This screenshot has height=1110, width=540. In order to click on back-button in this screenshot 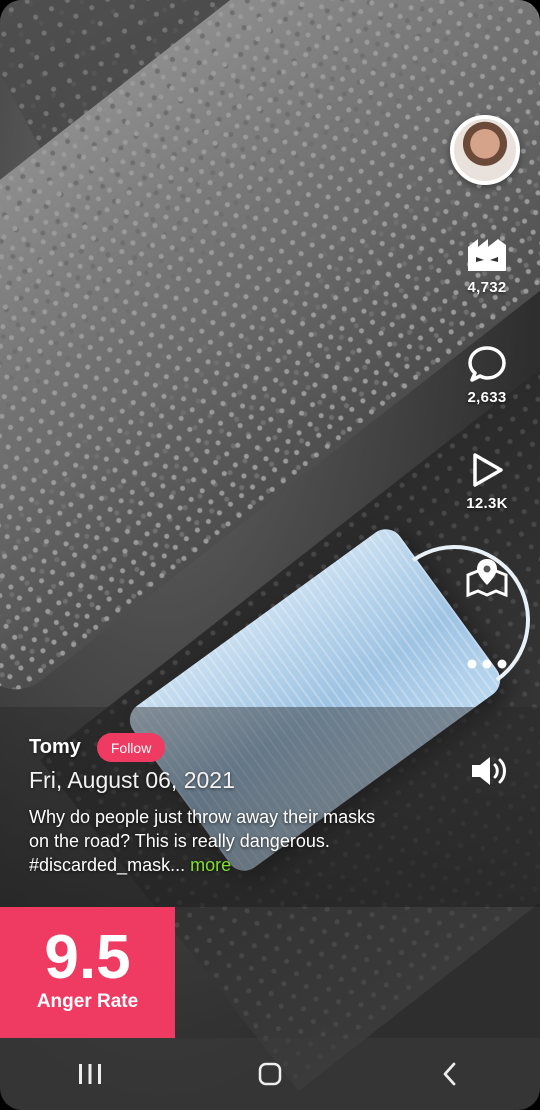, I will do `click(450, 1074)`.